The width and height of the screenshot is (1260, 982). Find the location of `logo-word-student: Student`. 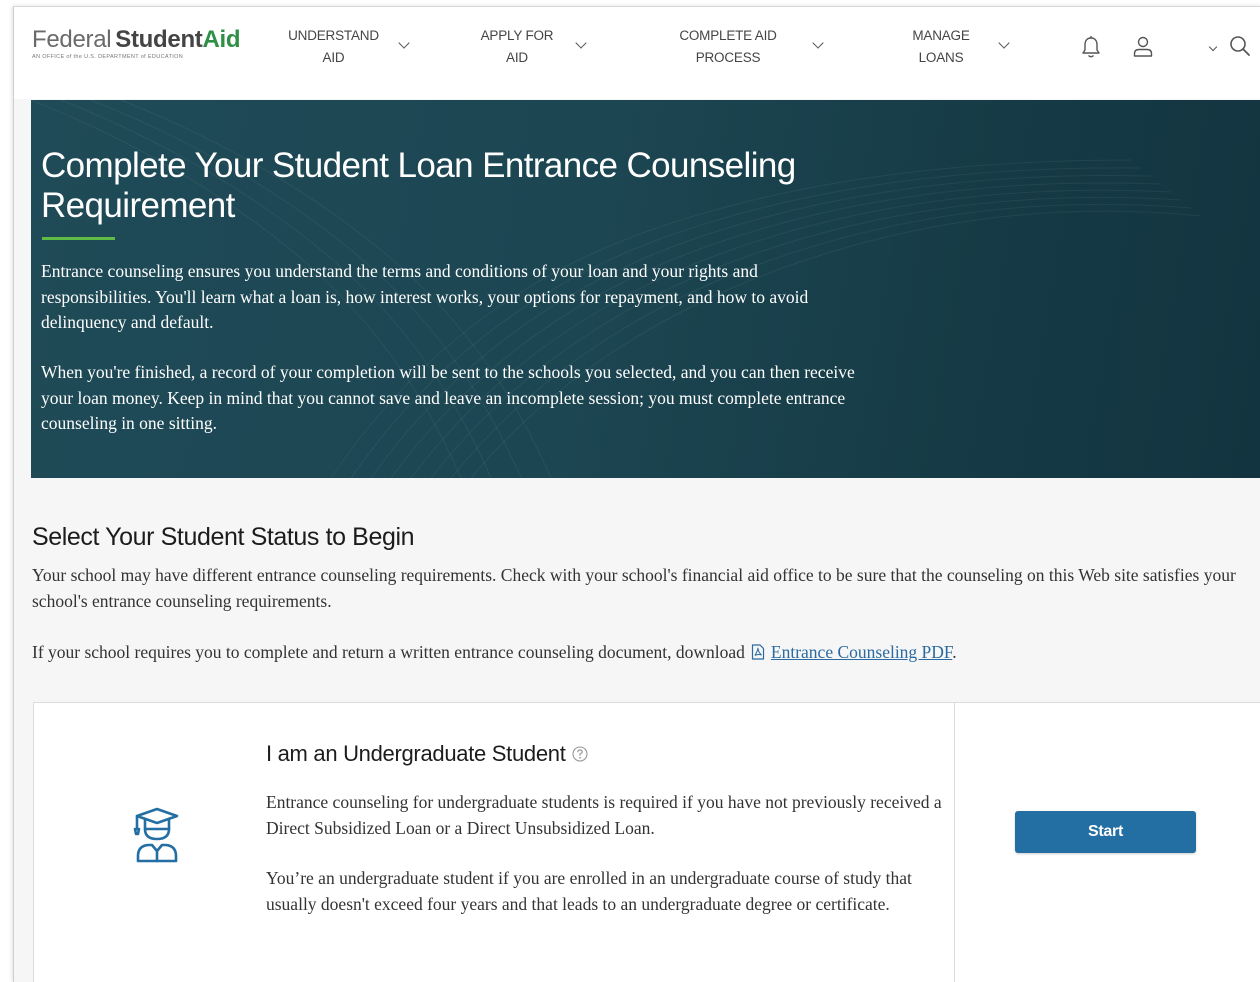

logo-word-student: Student is located at coordinates (159, 39).